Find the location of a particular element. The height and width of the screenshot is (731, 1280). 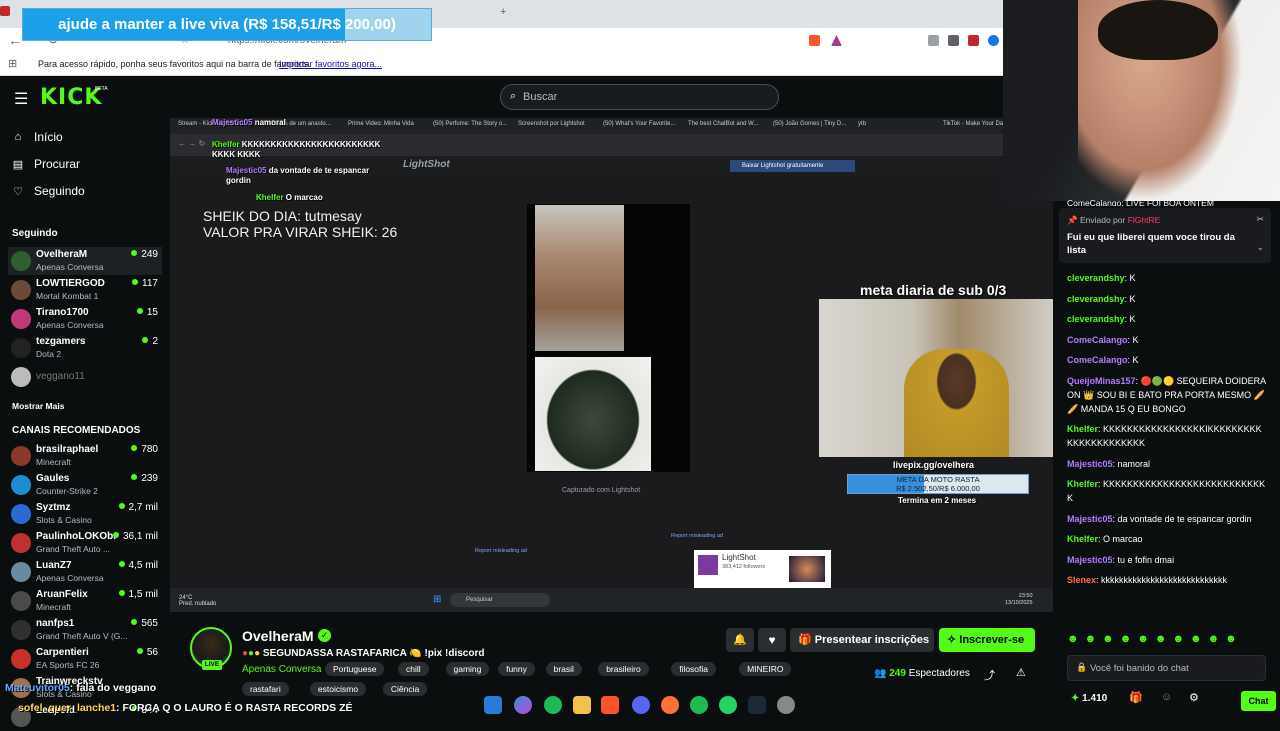

search-icon: ⌕ is located at coordinates (513, 96).